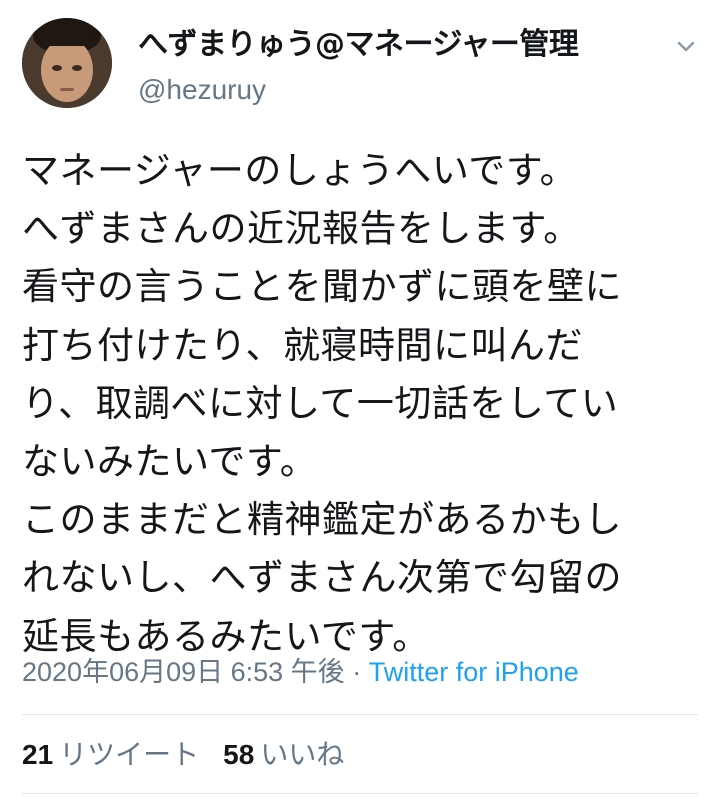  I want to click on tweet-line: 打ち付けたり、就寝時間に叫んだ, so click(303, 345).